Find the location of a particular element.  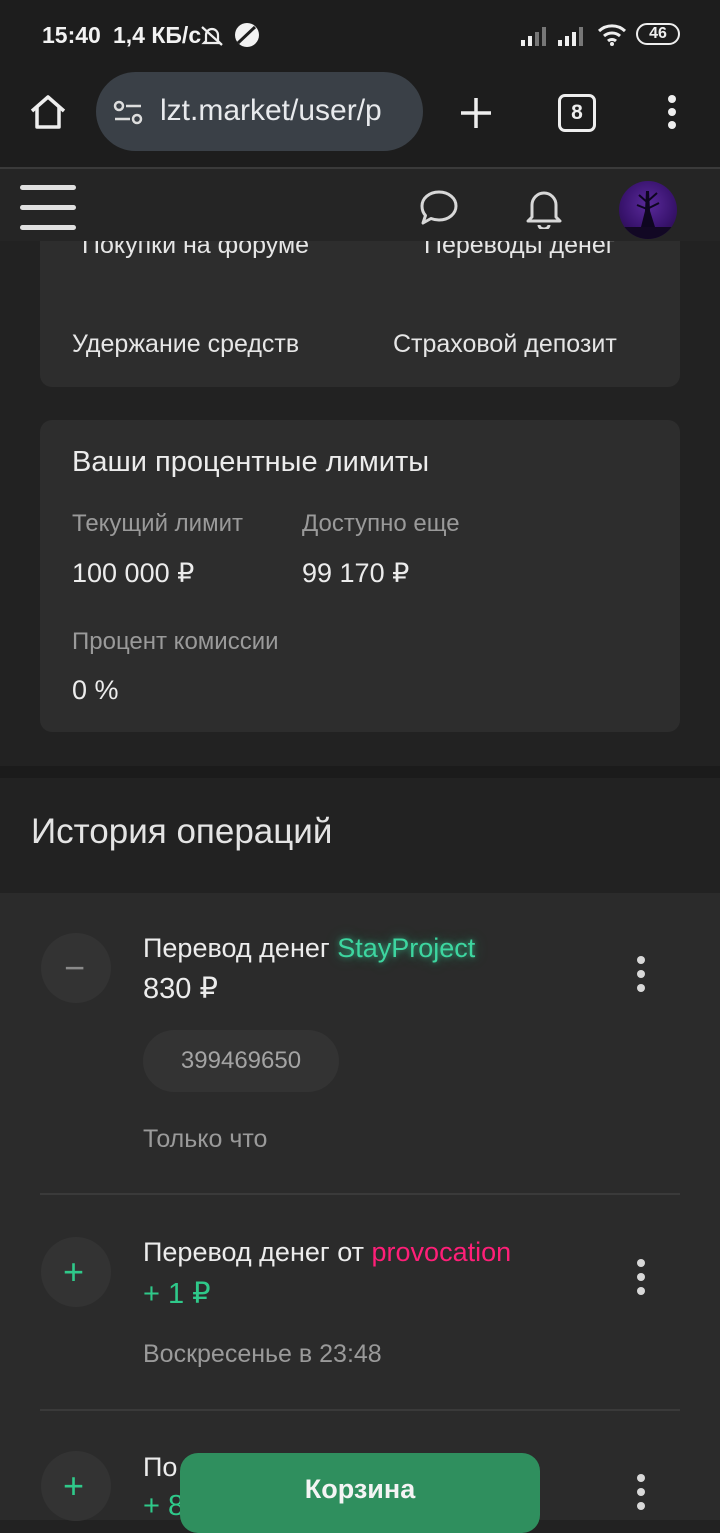

vpn-icon is located at coordinates (247, 35).